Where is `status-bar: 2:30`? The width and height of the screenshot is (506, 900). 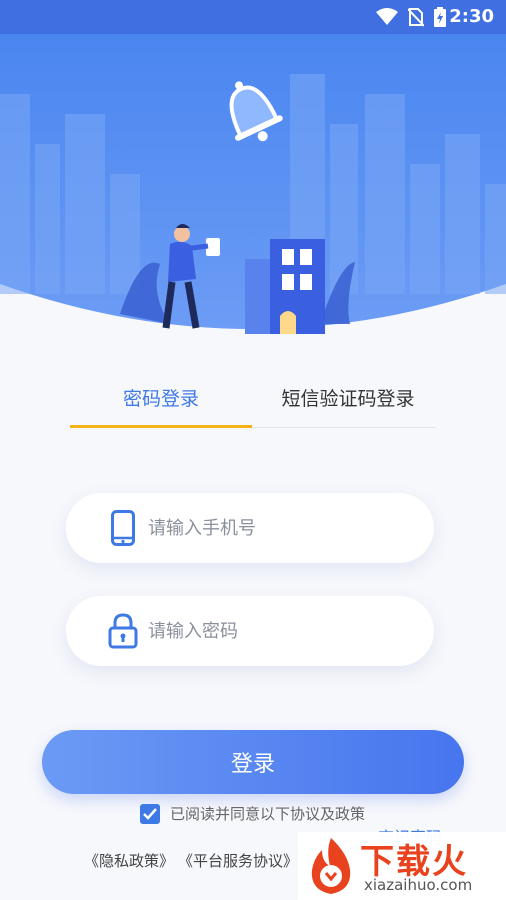 status-bar: 2:30 is located at coordinates (253, 17).